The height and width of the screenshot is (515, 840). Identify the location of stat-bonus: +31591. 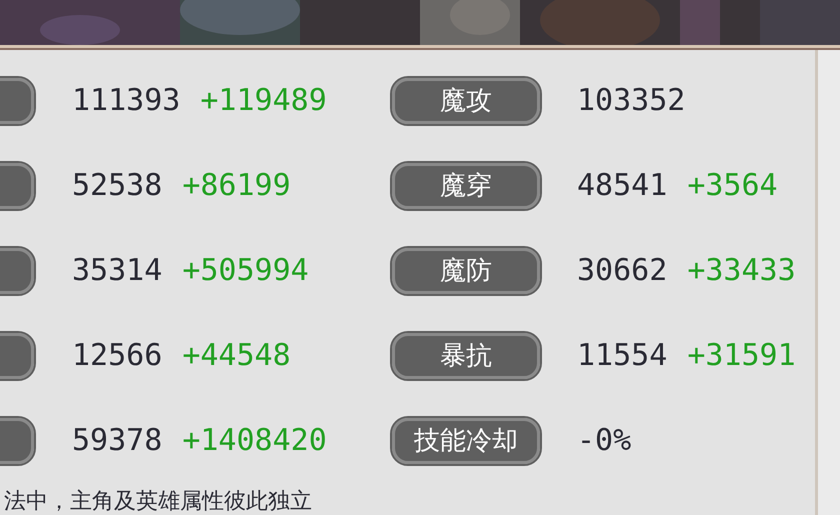
(741, 355).